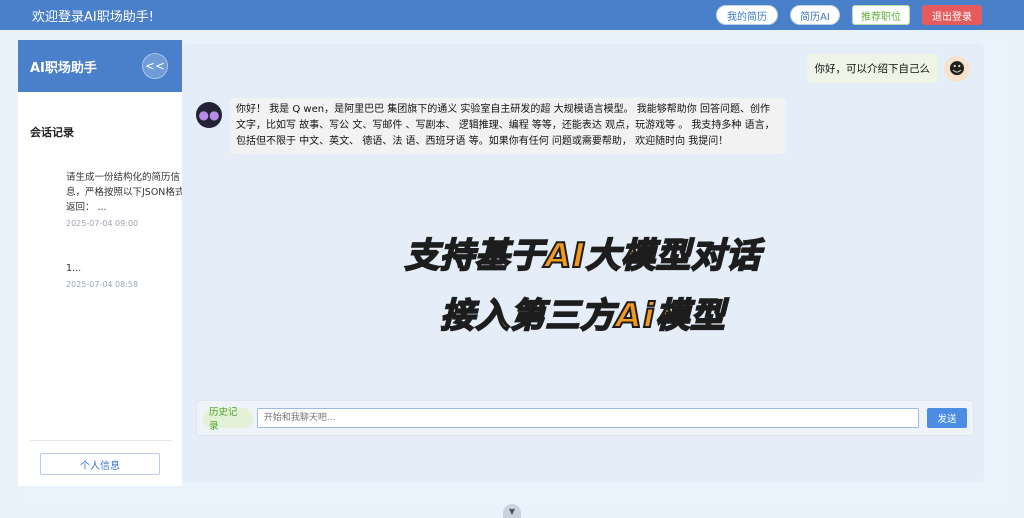  I want to click on user-message: 你好，可以介绍下自己么 ☻, so click(888, 68).